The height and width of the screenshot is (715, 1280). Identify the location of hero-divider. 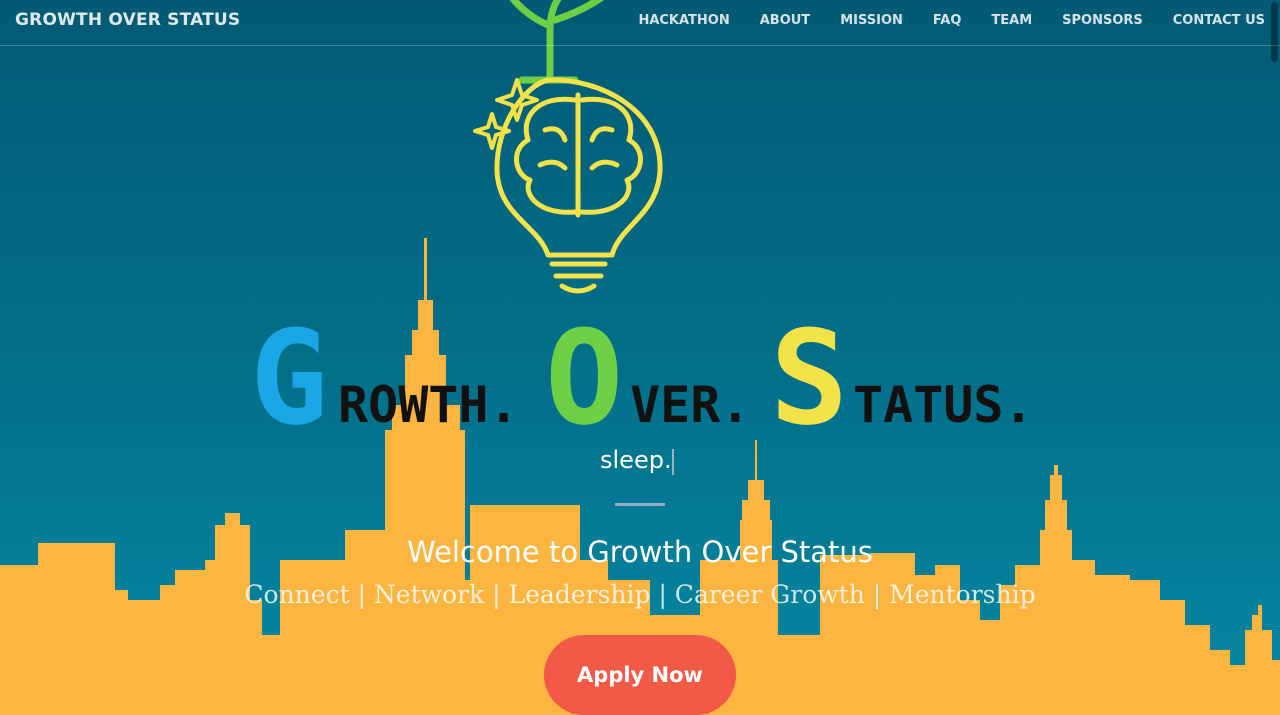
(640, 504).